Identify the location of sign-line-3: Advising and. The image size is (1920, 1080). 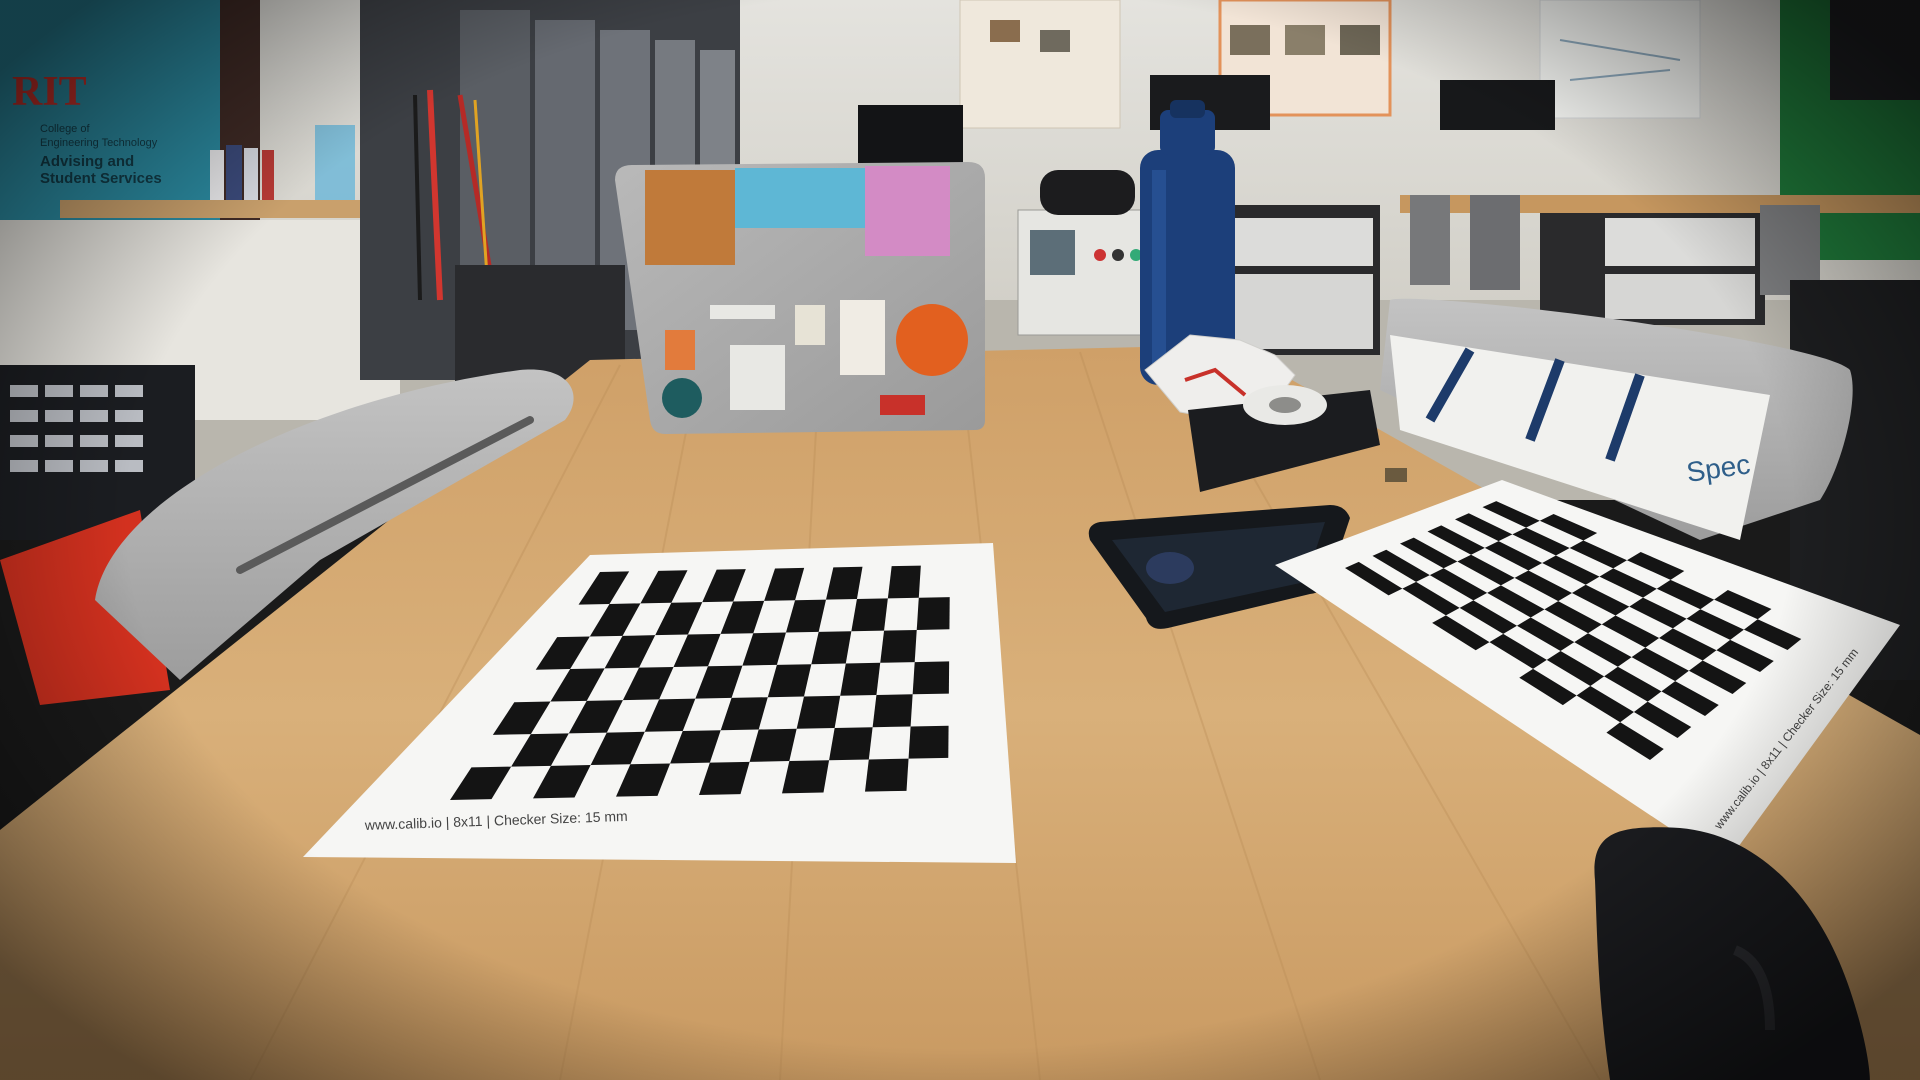
(87, 161).